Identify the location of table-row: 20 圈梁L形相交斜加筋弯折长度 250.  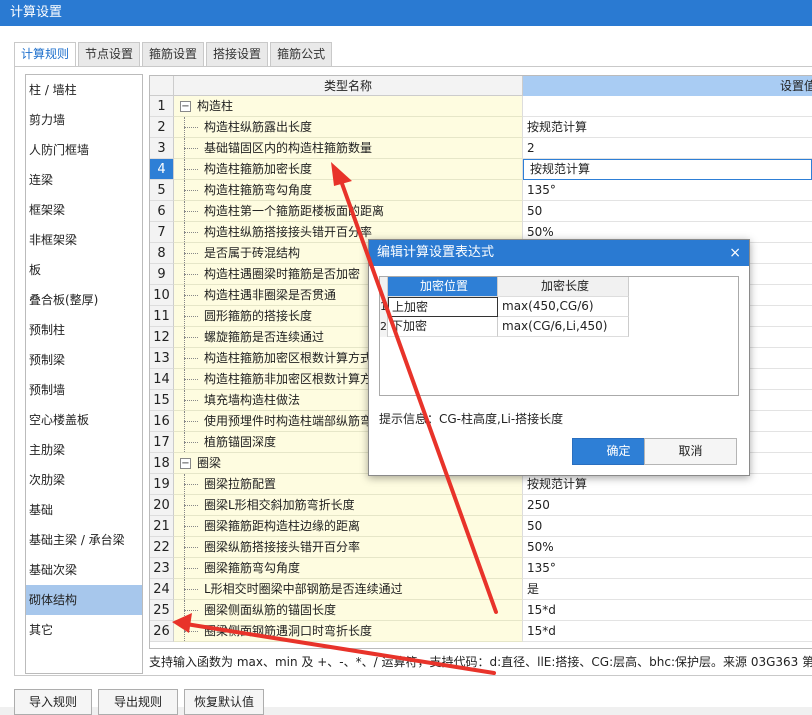
(481, 505).